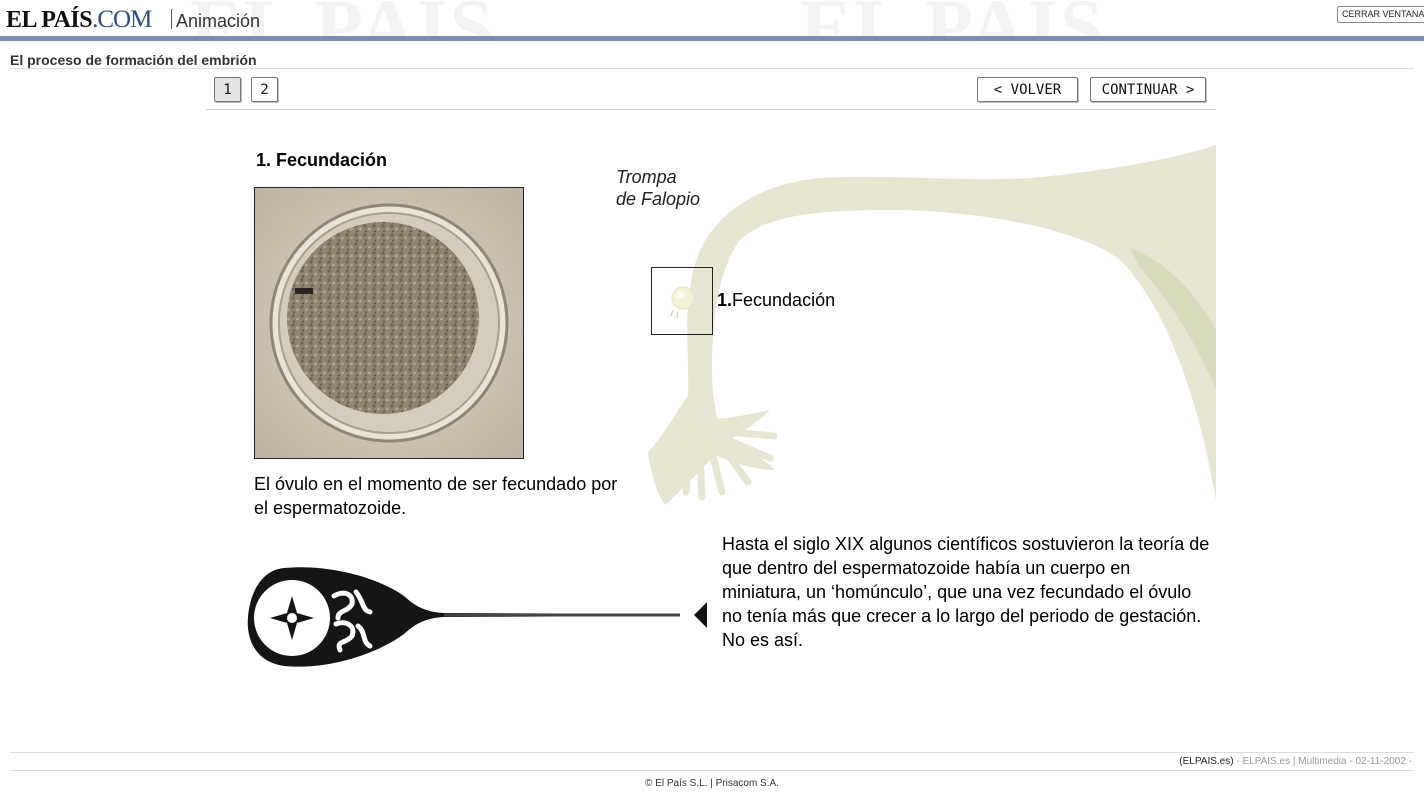  What do you see at coordinates (712, 38) in the screenshot?
I see `header-bar` at bounding box center [712, 38].